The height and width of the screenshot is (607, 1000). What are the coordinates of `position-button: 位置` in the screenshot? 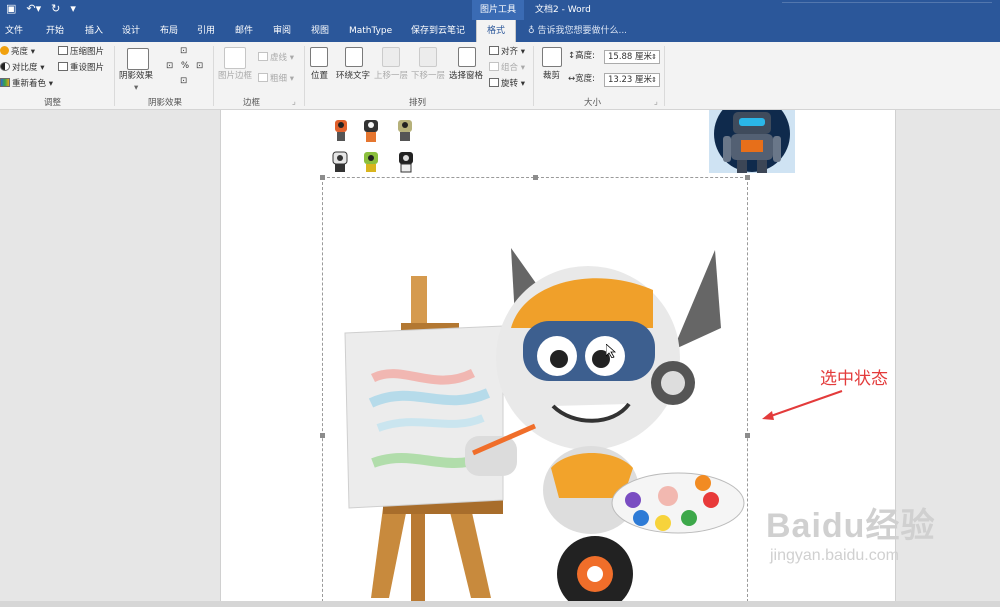 It's located at (319, 76).